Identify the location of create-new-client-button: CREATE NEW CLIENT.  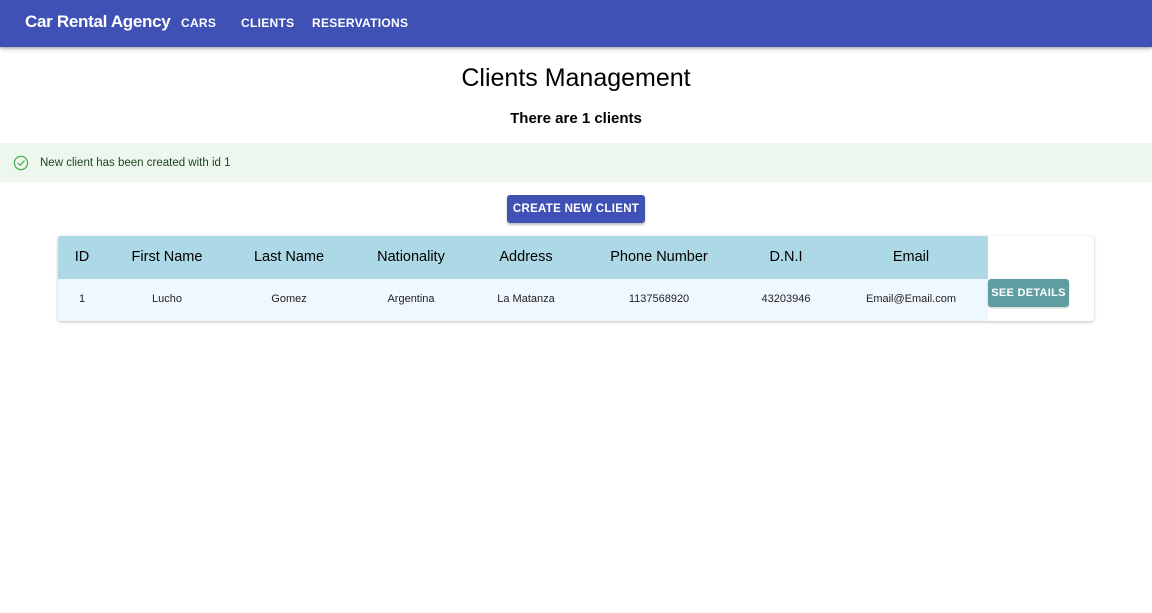
(576, 209).